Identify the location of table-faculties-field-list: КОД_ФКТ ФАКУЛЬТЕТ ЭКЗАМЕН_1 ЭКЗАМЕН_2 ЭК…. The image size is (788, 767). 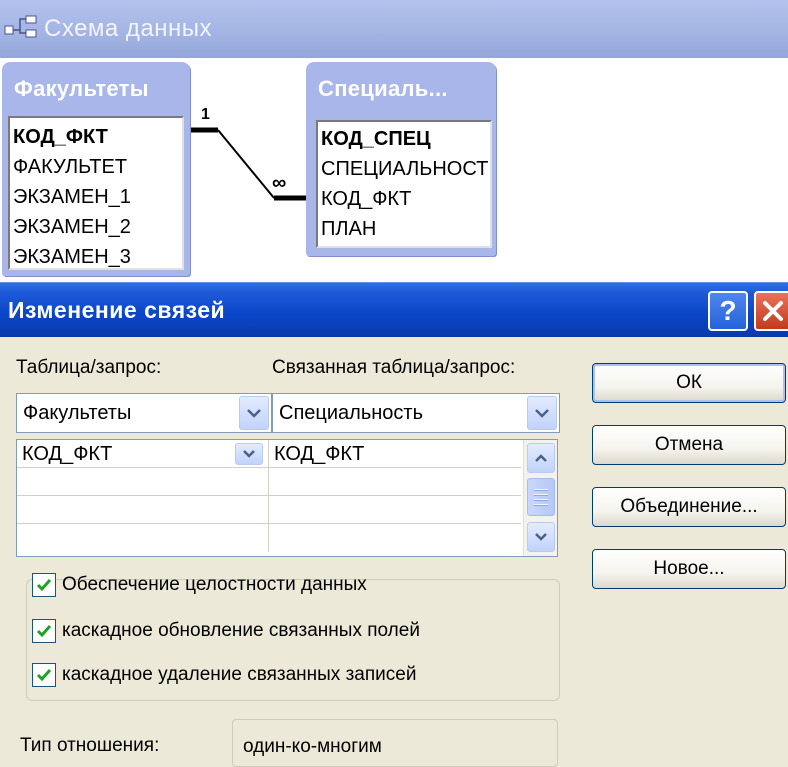
(96, 193).